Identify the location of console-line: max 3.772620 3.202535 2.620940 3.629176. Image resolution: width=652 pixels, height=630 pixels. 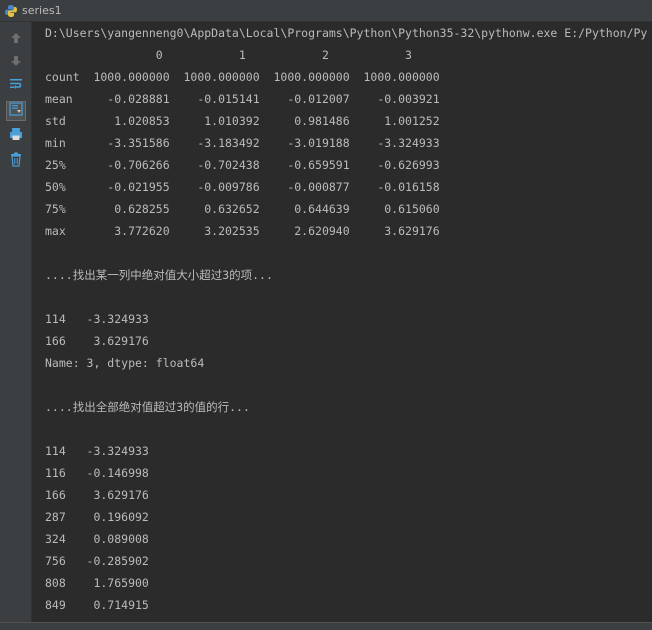
(242, 231).